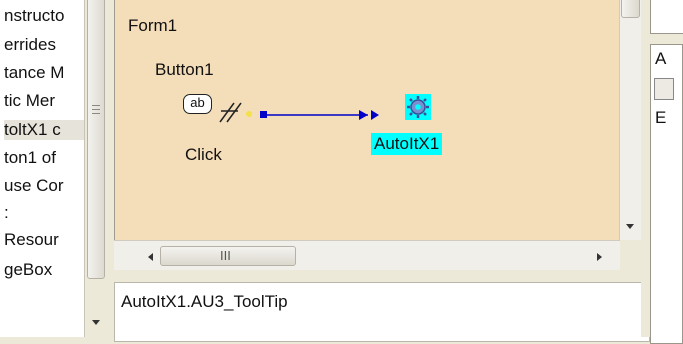  Describe the element at coordinates (382, 312) in the screenshot. I see `code-editor: AutoItX1.AU3_ToolTip` at that location.